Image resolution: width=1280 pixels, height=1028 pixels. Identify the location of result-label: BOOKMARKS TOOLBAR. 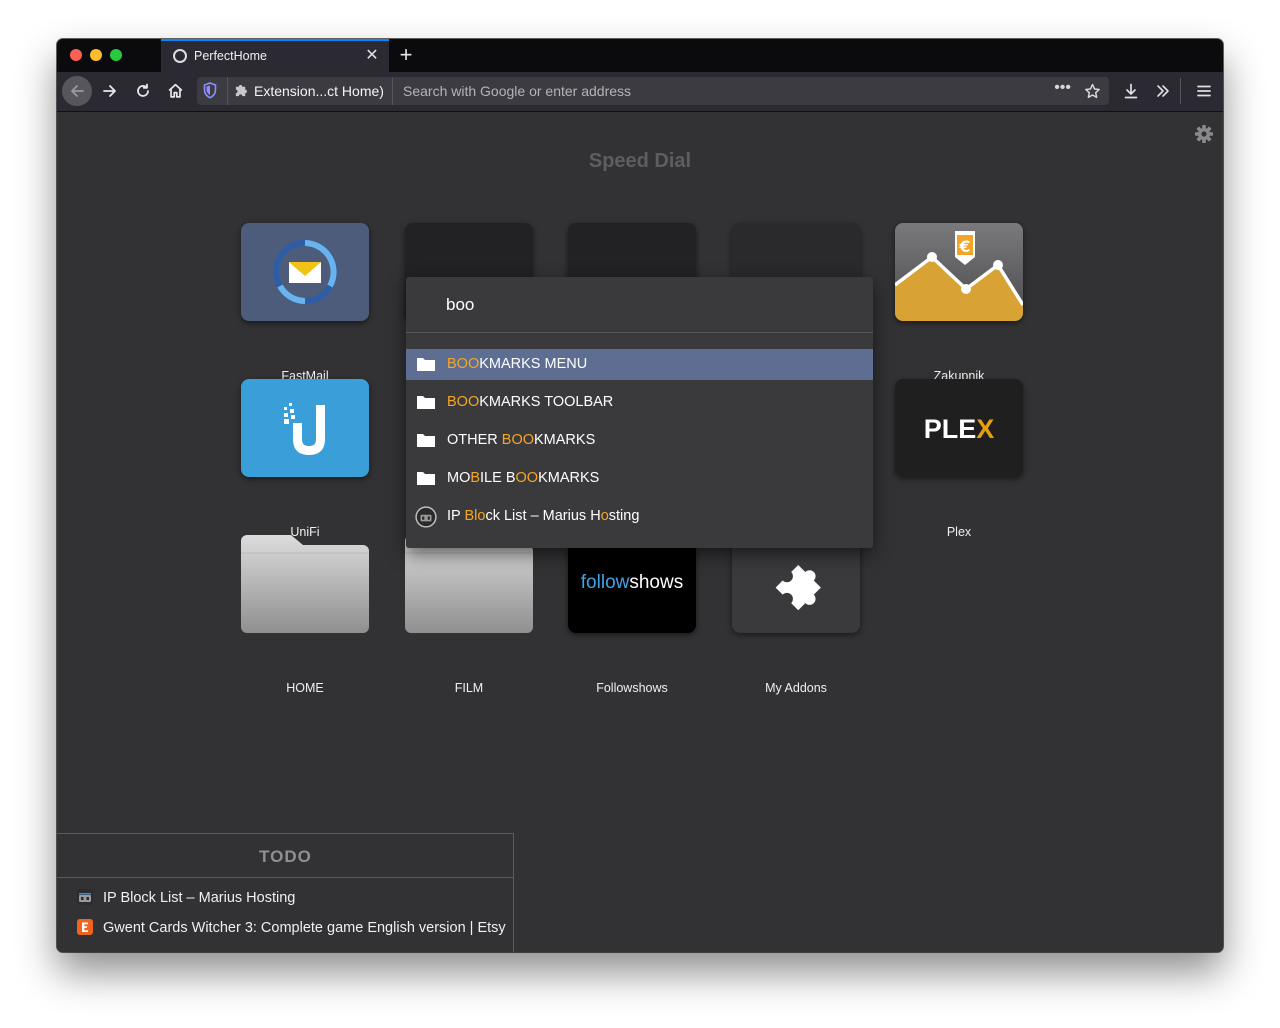
(530, 402).